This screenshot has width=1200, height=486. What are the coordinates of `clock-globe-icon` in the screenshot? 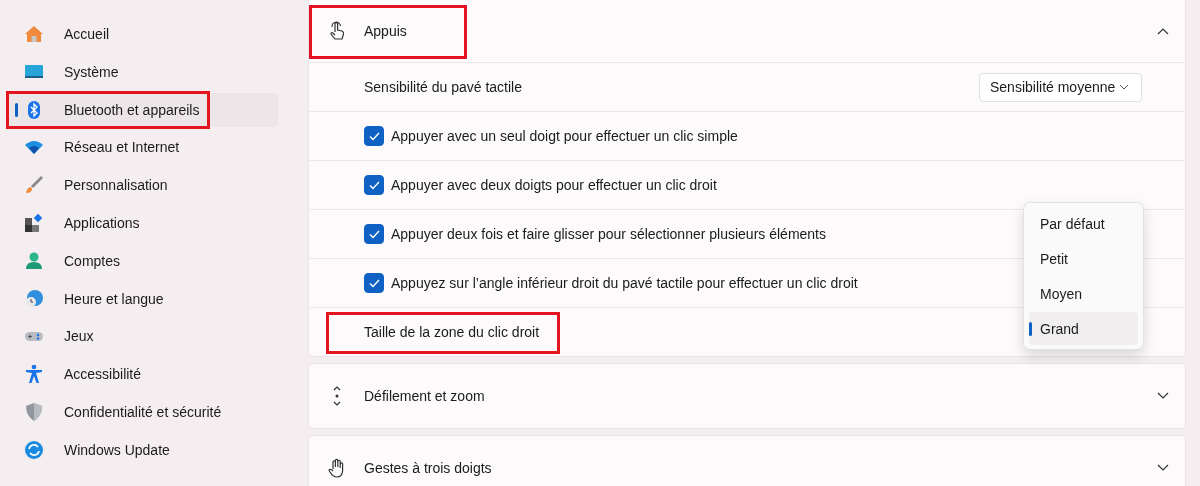 It's located at (34, 298).